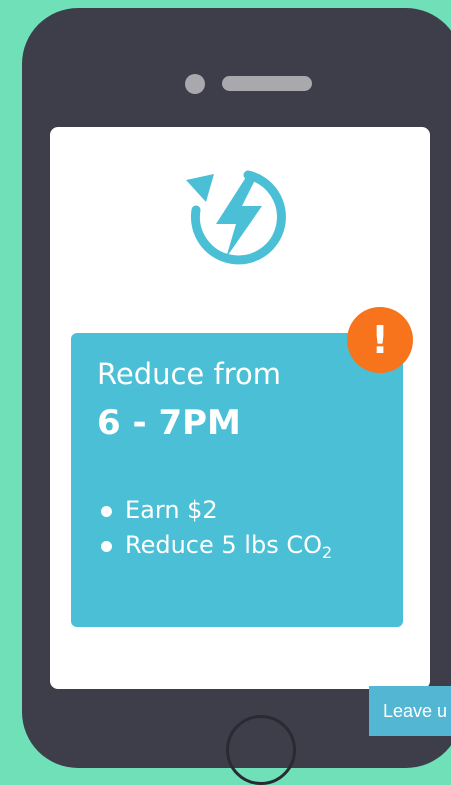  Describe the element at coordinates (261, 750) in the screenshot. I see `home-button` at that location.